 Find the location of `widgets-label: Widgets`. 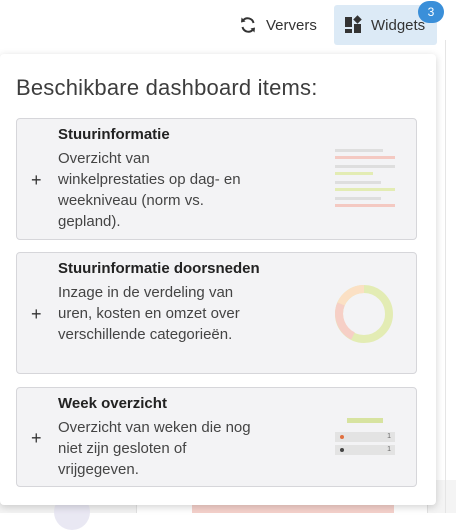

widgets-label: Widgets is located at coordinates (398, 25).